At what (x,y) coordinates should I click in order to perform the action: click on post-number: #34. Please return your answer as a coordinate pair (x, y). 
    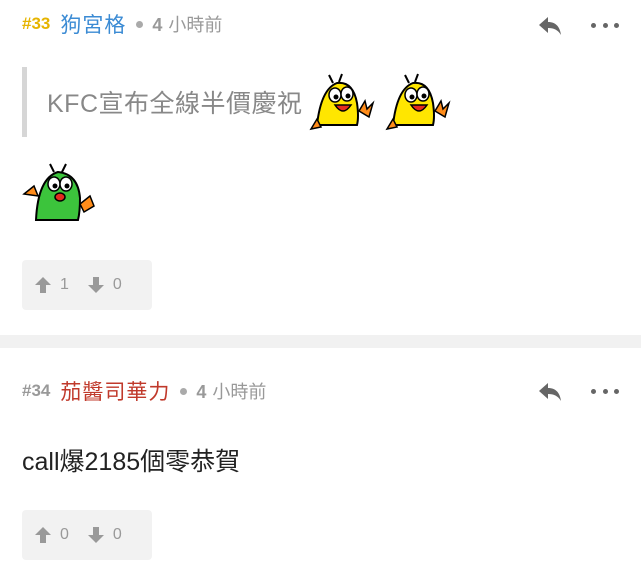
    Looking at the image, I should click on (36, 390).